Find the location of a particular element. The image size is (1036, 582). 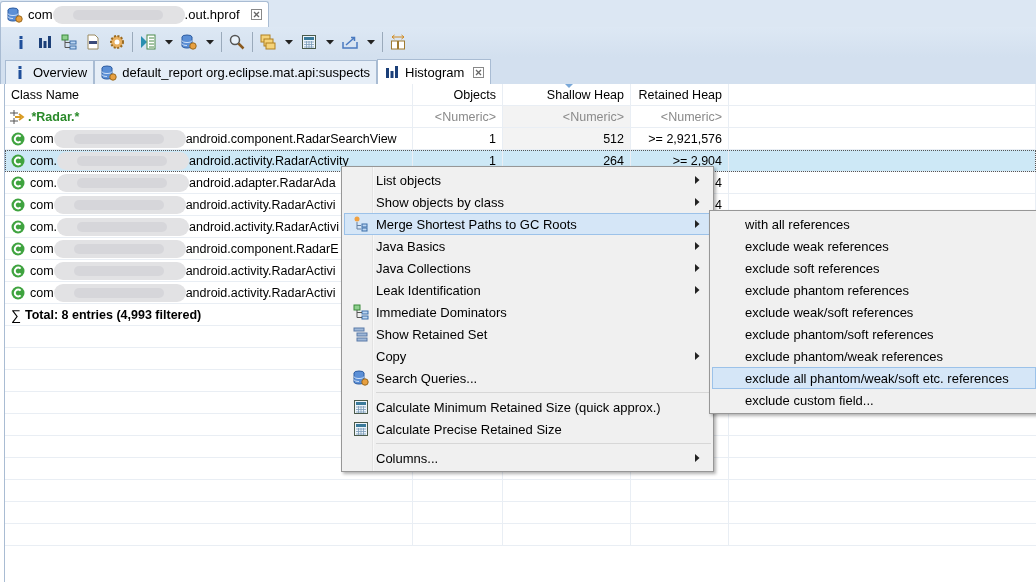

total-label: Total: 8 entries (4,993 filtered) is located at coordinates (113, 314).